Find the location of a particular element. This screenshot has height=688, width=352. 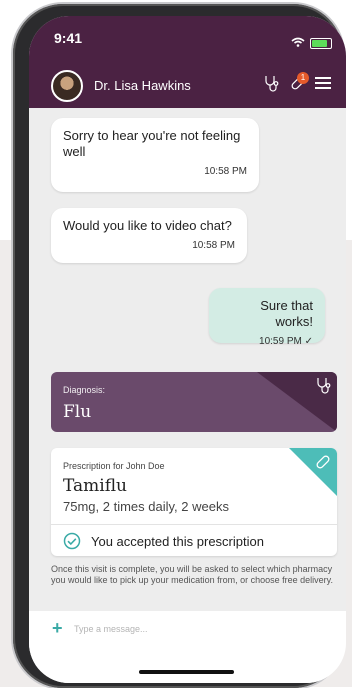

status-time: 9:41 is located at coordinates (68, 38).